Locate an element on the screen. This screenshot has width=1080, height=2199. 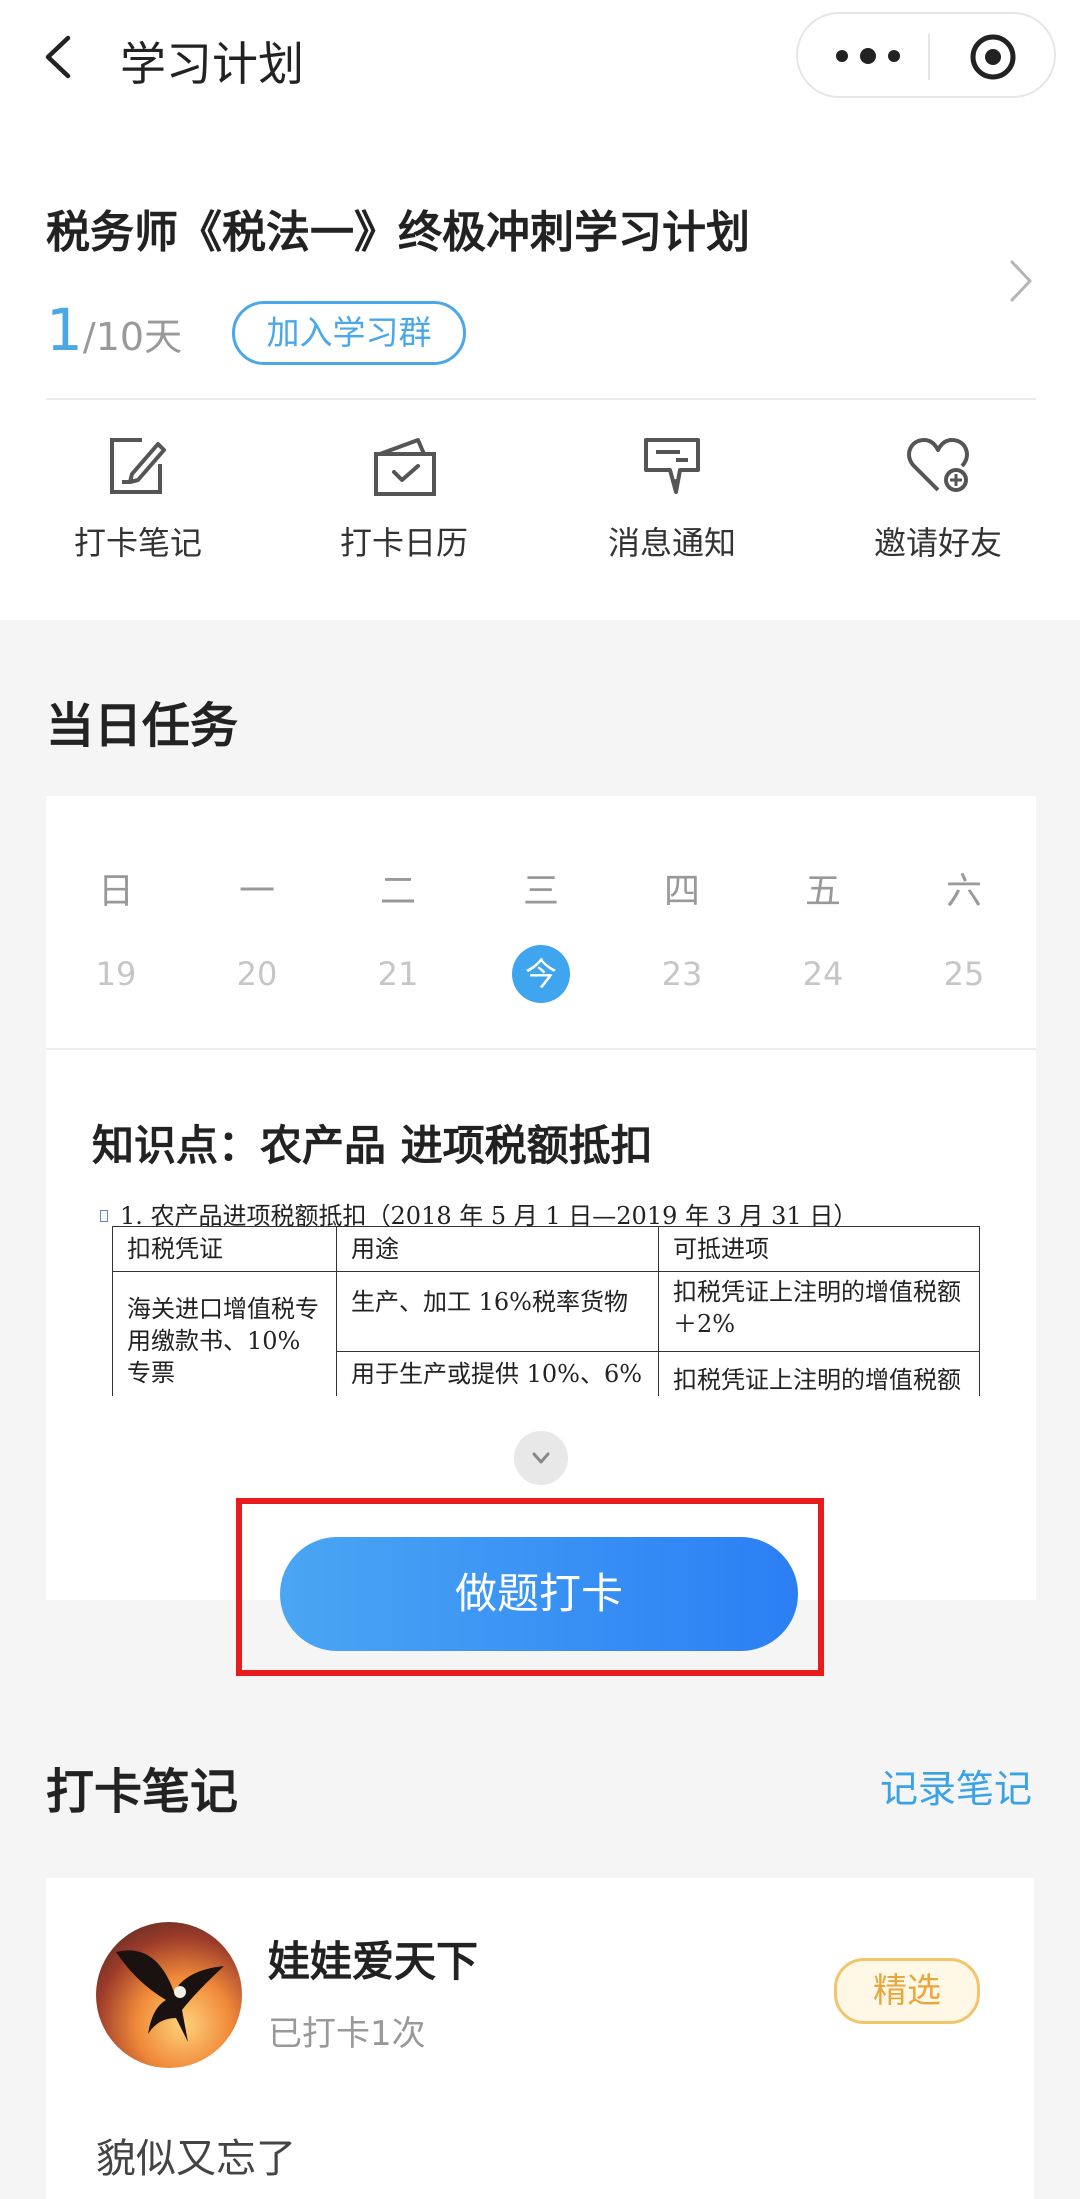
avatar is located at coordinates (169, 1995).